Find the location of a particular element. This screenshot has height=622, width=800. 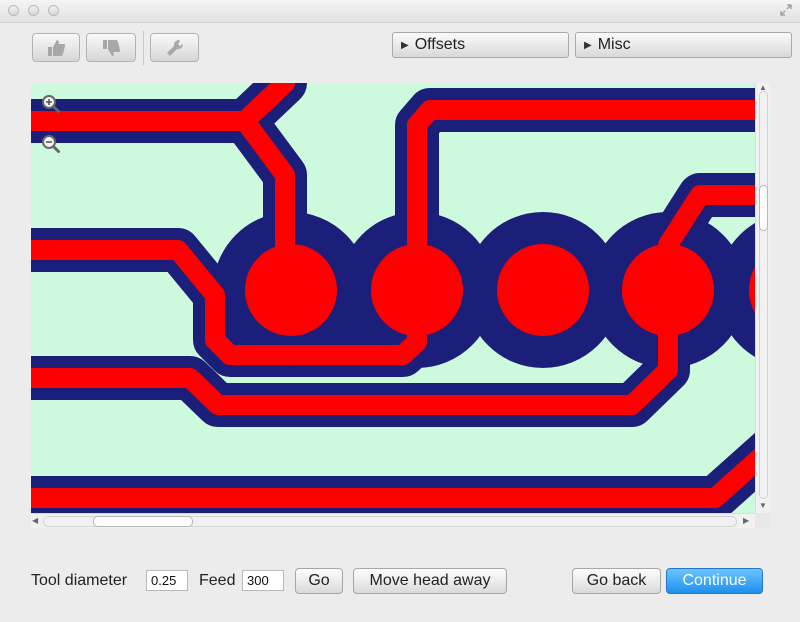

vertical-scrollbar: ▲ ▼ is located at coordinates (762, 298).